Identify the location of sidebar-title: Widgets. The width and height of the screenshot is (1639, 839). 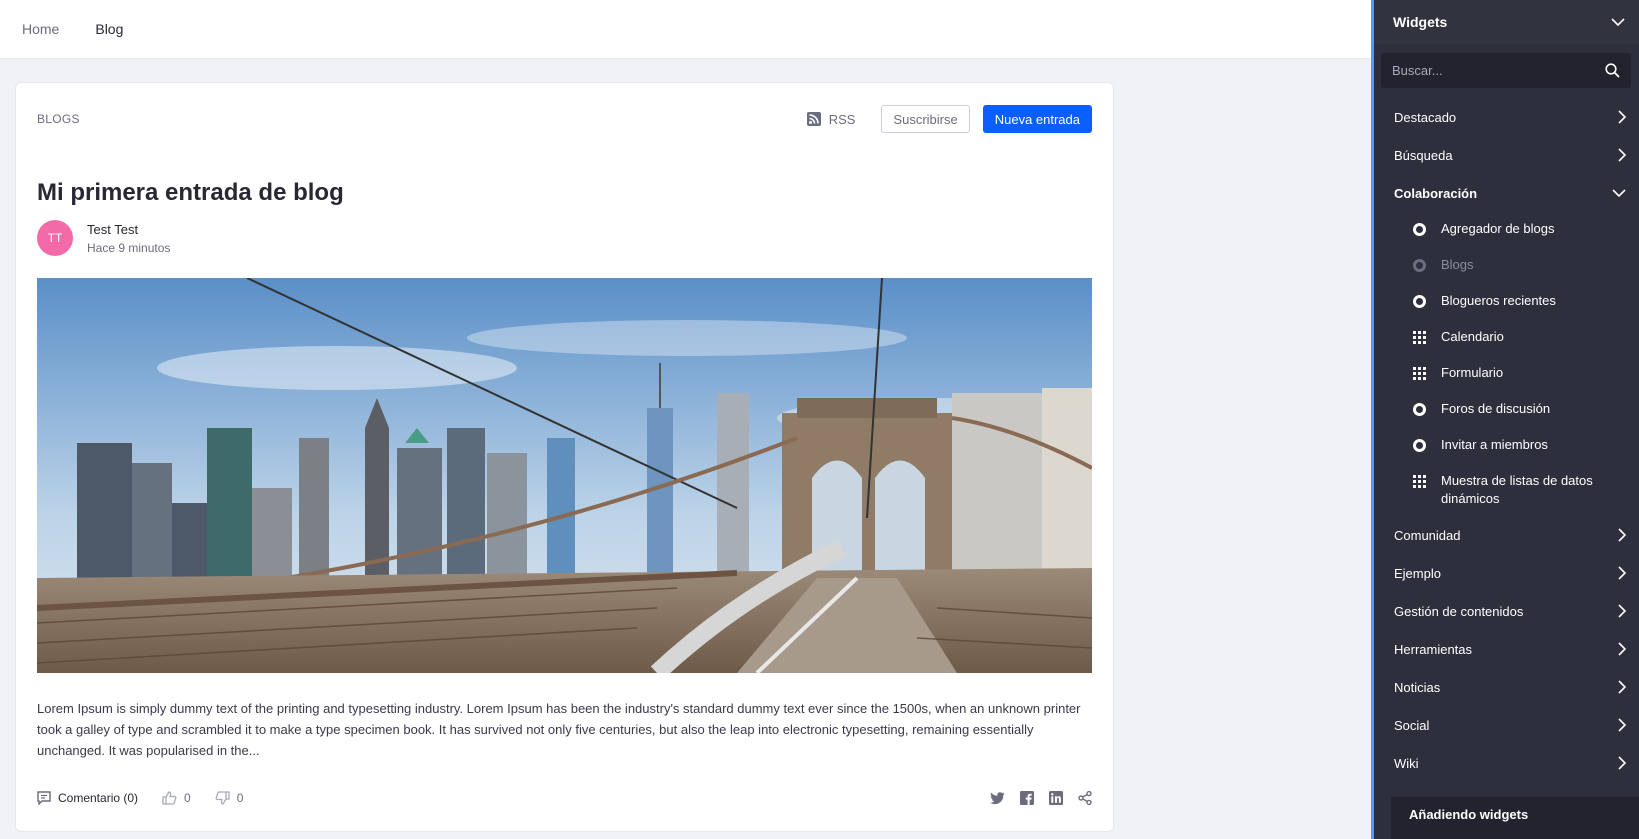
(1420, 22).